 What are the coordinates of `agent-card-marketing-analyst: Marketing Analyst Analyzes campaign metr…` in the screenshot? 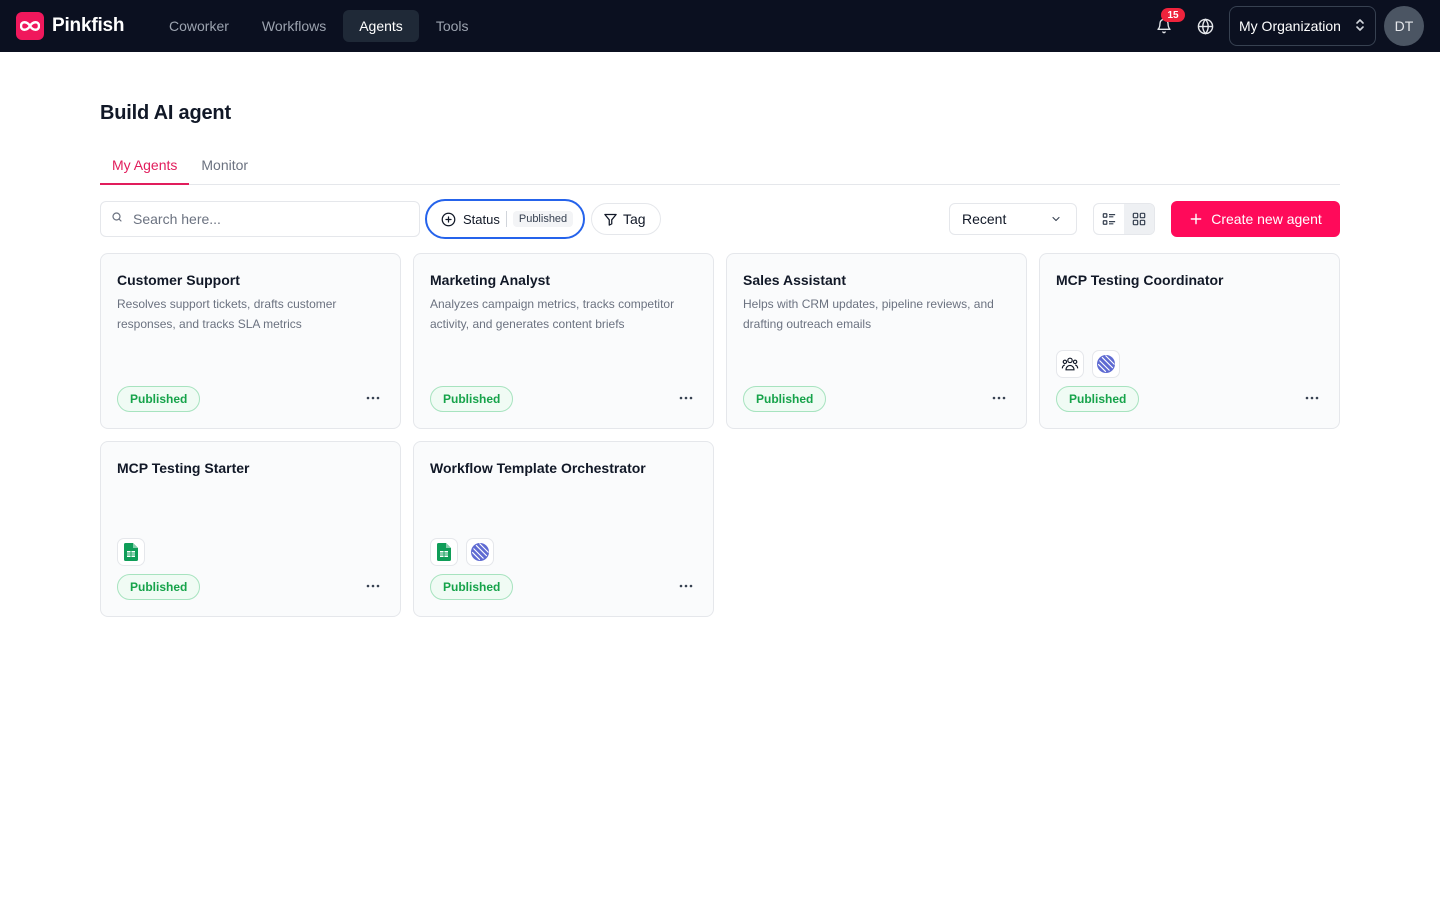 It's located at (563, 341).